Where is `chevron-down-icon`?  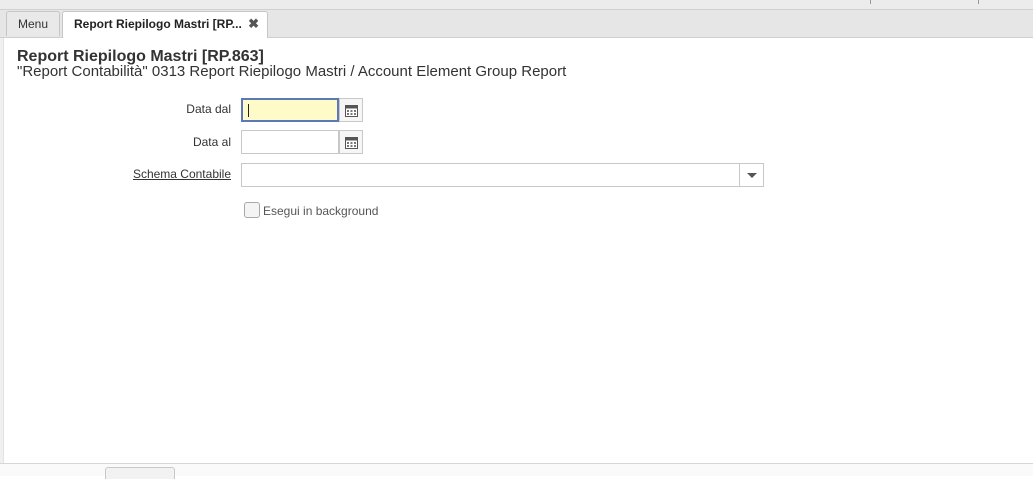 chevron-down-icon is located at coordinates (752, 175).